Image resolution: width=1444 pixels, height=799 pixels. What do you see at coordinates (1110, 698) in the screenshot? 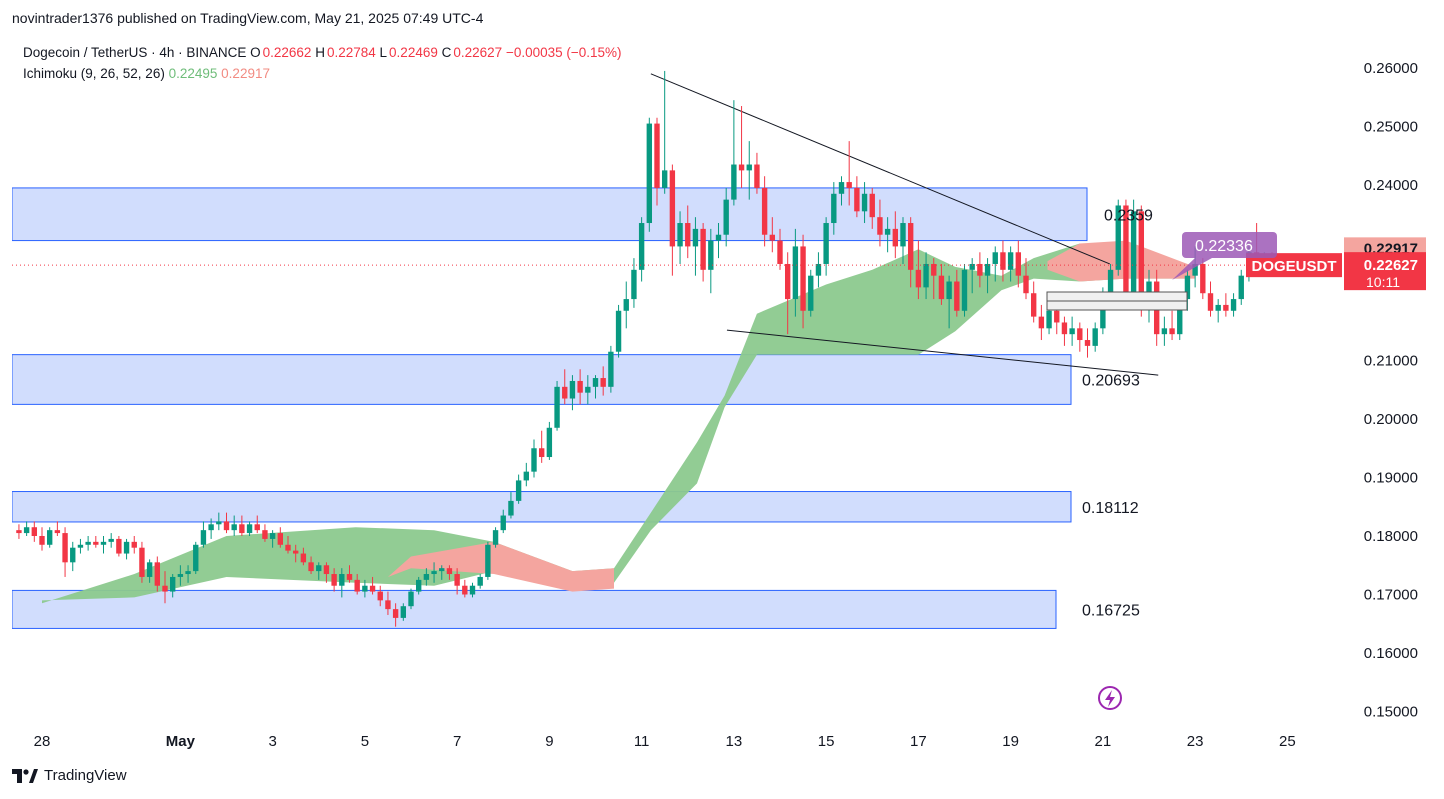
I see `lightning-icon` at bounding box center [1110, 698].